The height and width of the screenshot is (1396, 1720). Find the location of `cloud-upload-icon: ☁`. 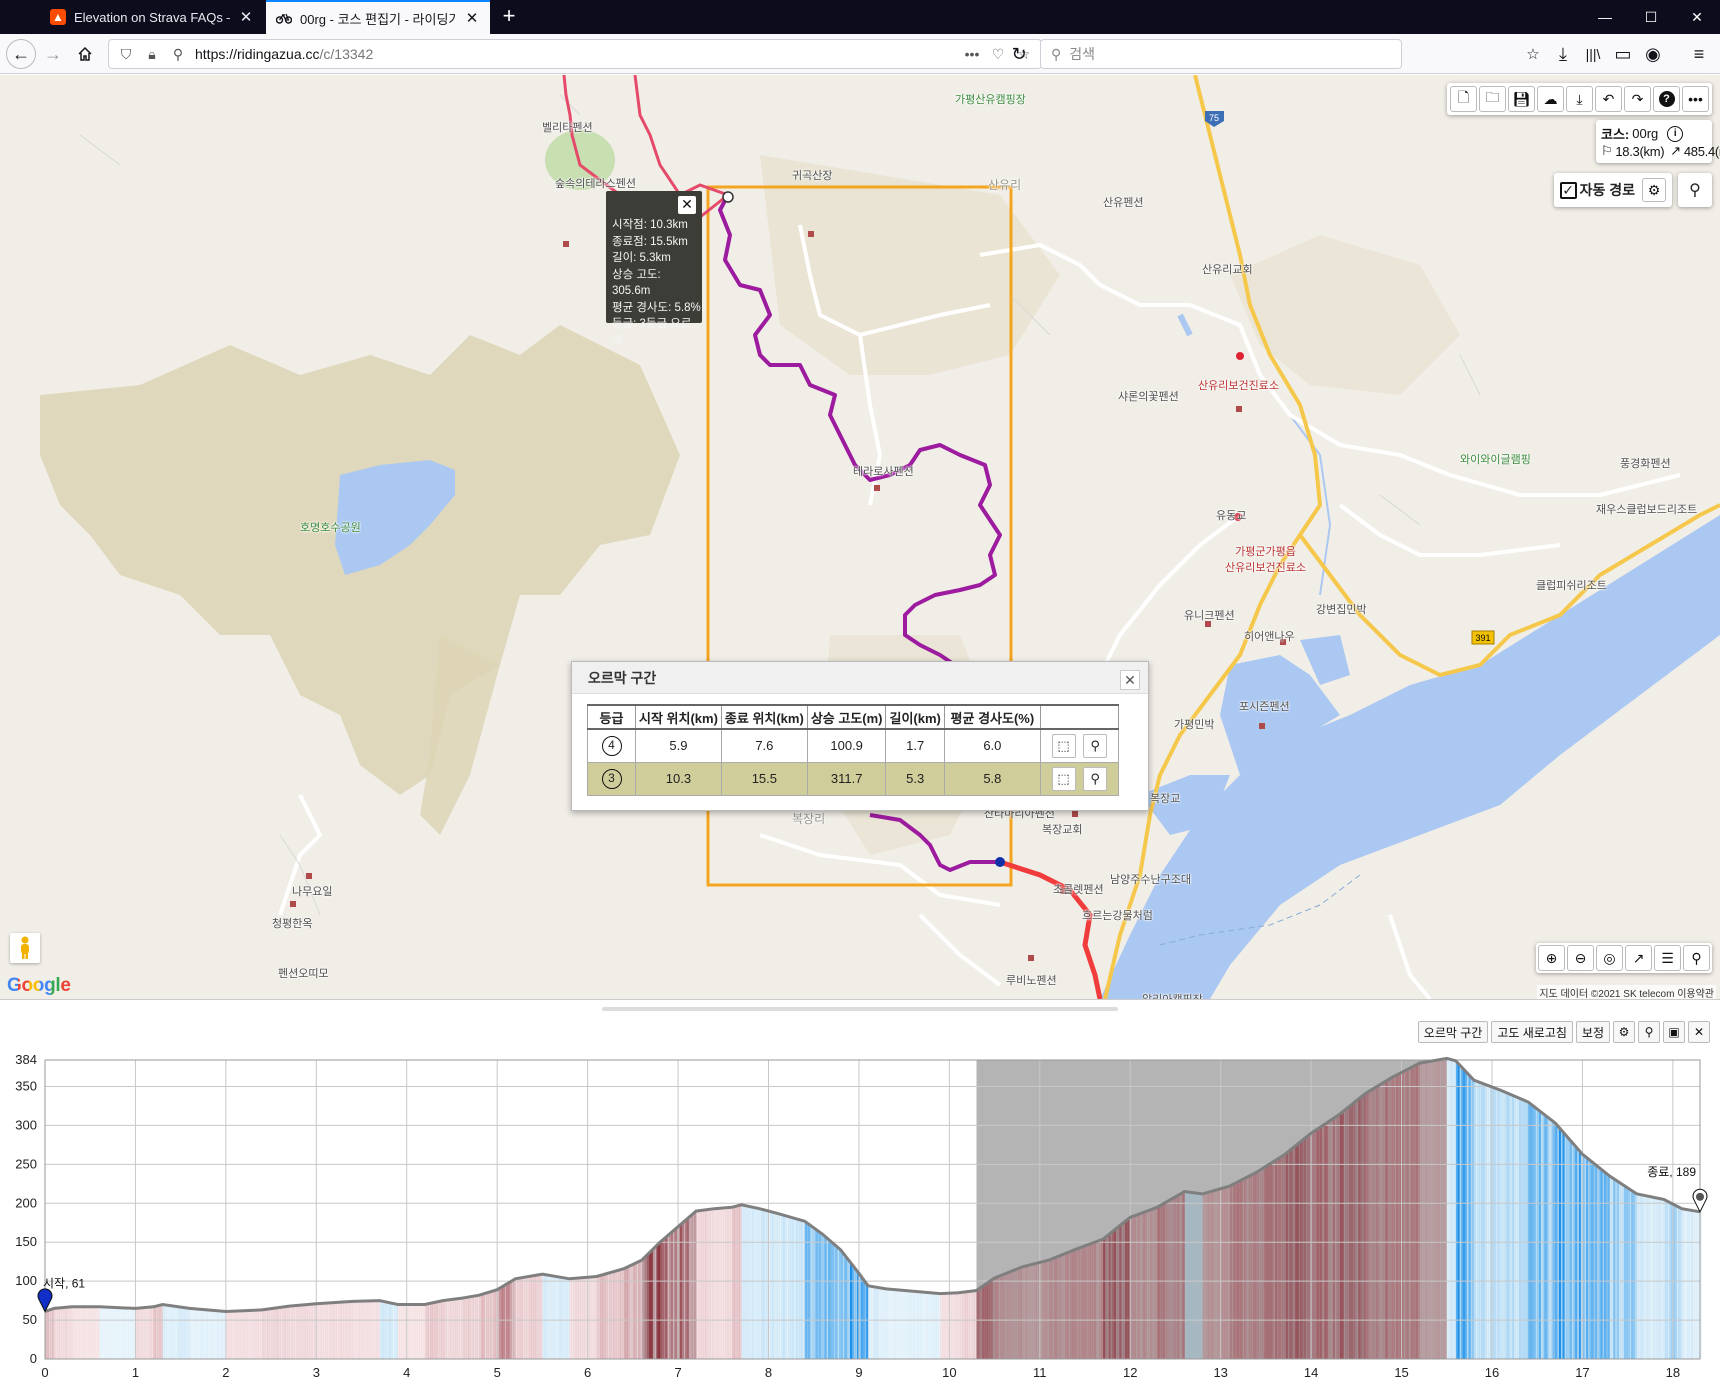

cloud-upload-icon: ☁ is located at coordinates (1550, 99).